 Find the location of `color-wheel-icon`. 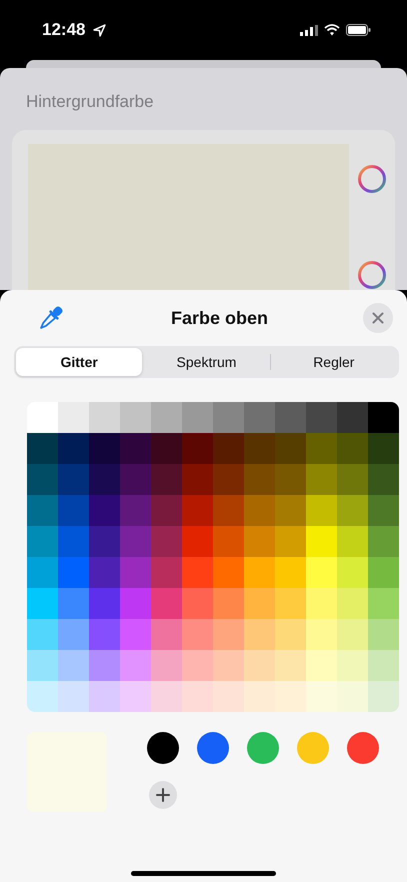

color-wheel-icon is located at coordinates (372, 275).